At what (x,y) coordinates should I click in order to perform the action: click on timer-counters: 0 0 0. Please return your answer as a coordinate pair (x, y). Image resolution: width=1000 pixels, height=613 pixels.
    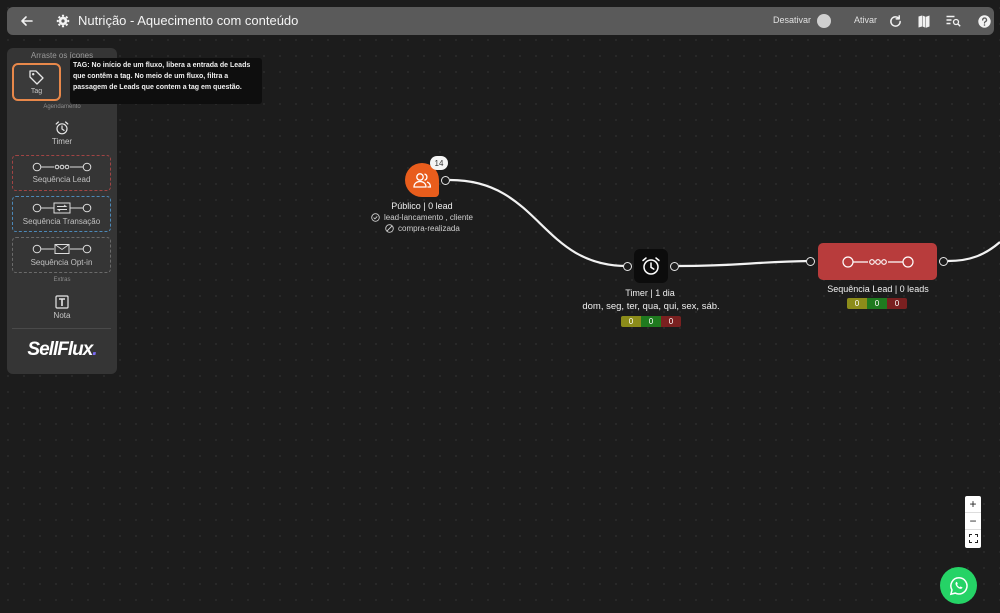
    Looking at the image, I should click on (651, 321).